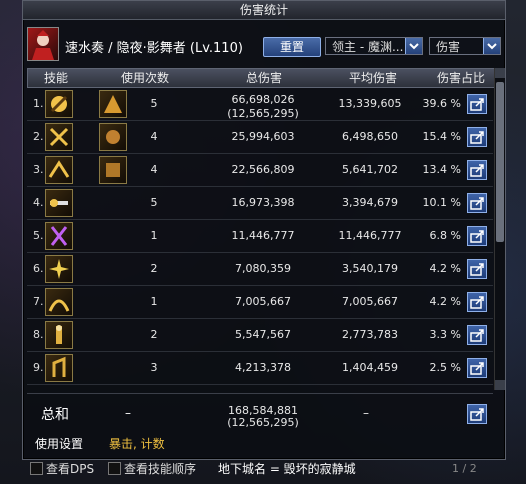 The image size is (526, 484). Describe the element at coordinates (260, 443) in the screenshot. I see `bottom-tabs: 使用设置 暴击, 计数` at that location.